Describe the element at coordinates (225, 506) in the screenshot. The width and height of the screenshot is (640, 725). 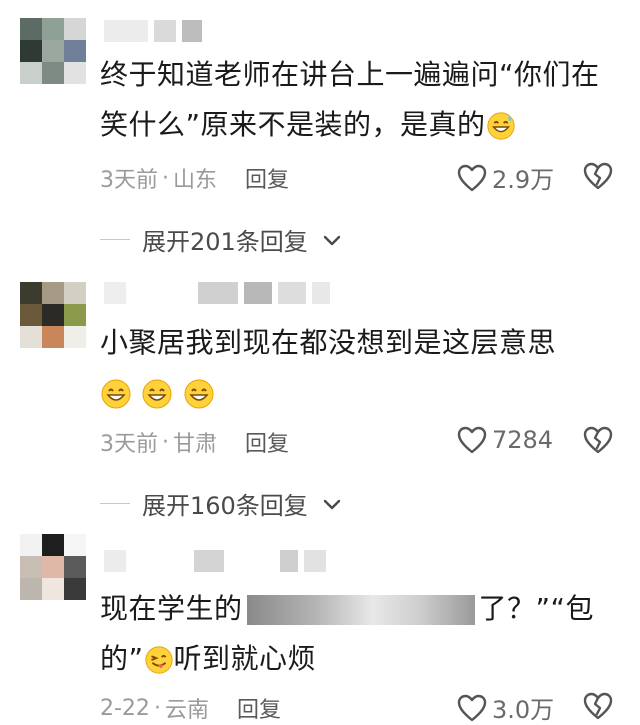
I see `expand-replies-label: 展开160条回复` at that location.